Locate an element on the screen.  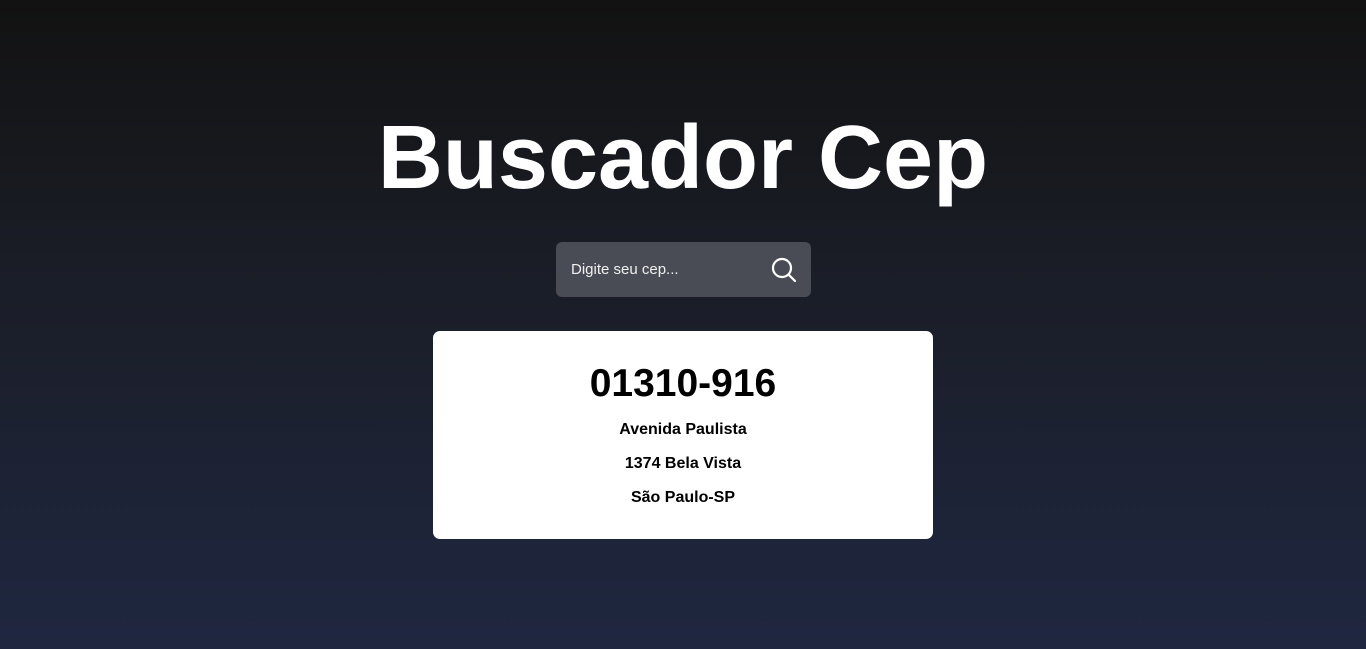
cep-result: 01310-916 is located at coordinates (683, 383).